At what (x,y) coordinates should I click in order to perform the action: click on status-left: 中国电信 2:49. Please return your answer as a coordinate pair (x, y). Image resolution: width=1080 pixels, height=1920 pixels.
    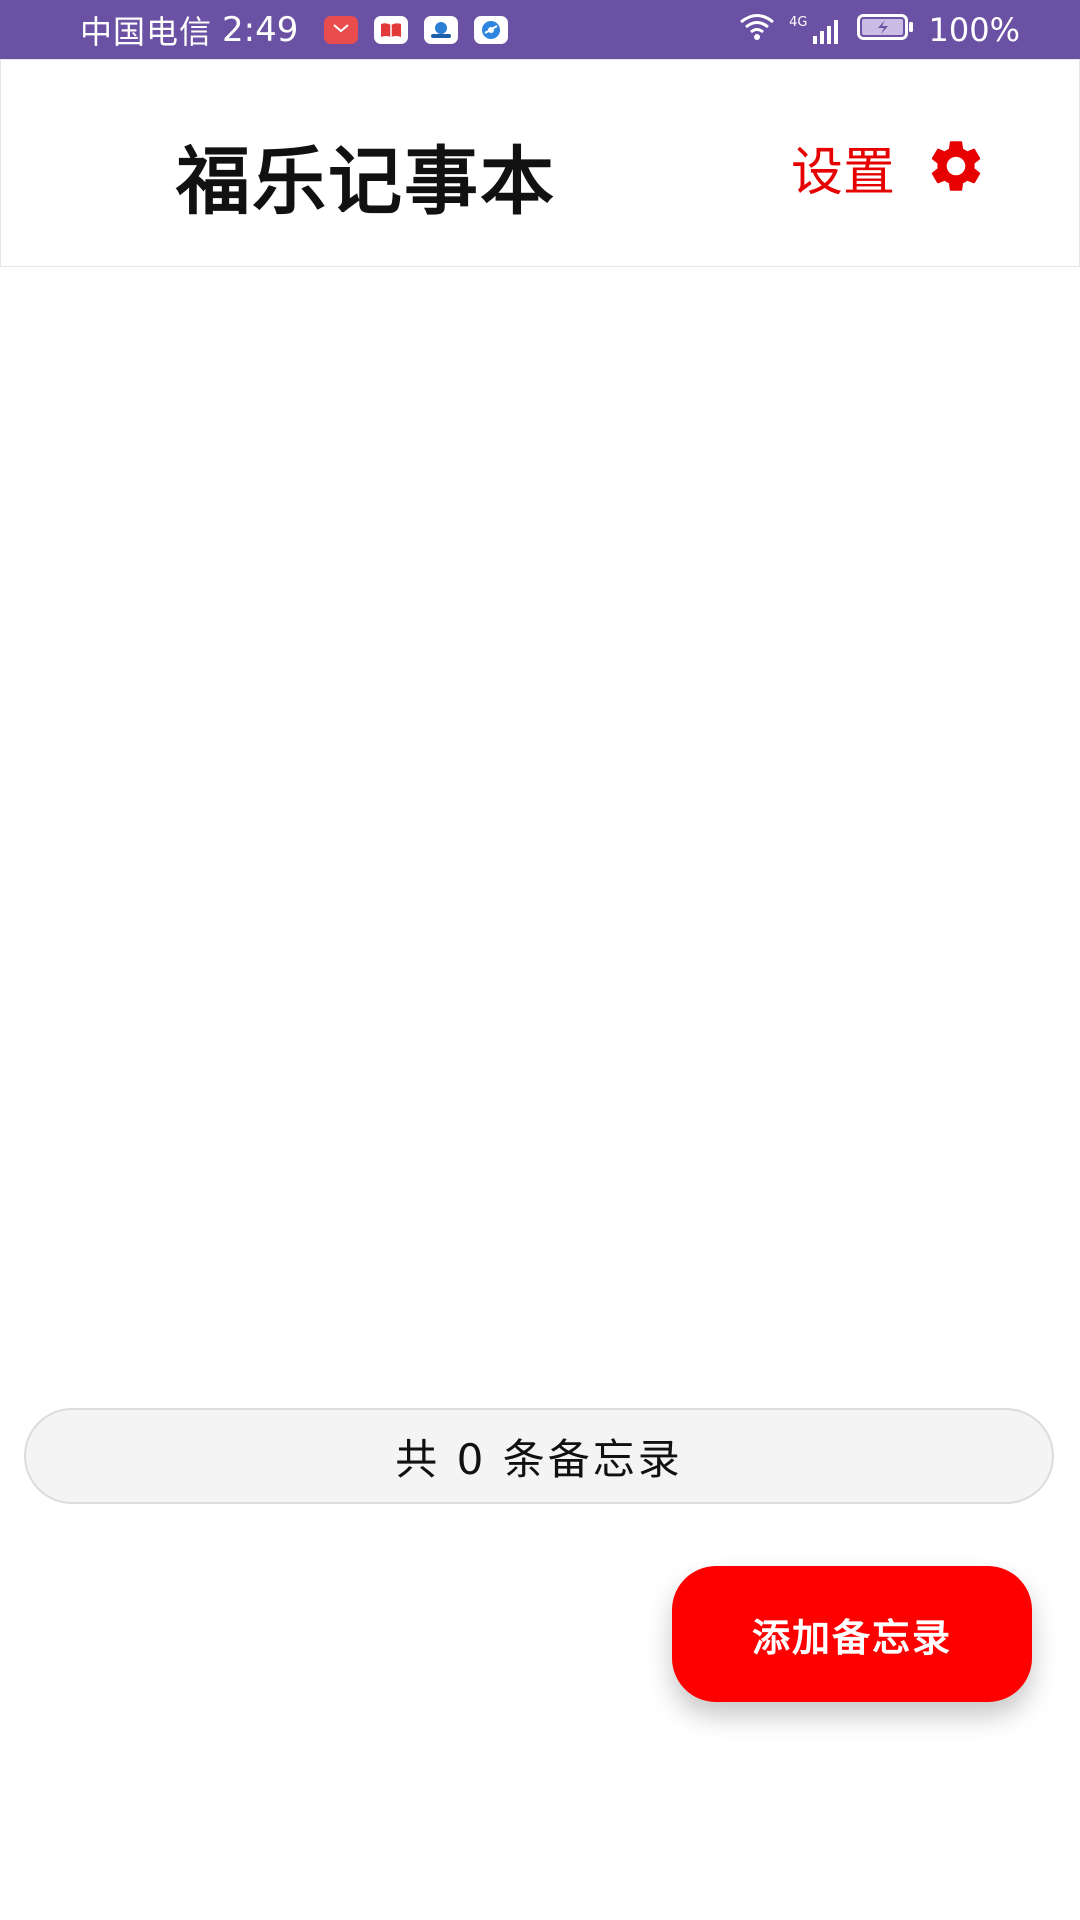
    Looking at the image, I should click on (294, 30).